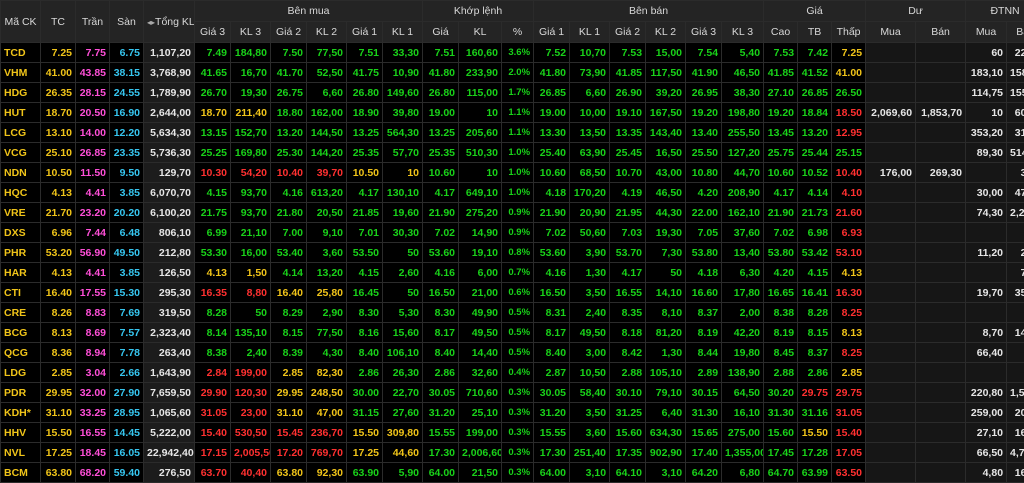 The height and width of the screenshot is (483, 1024). What do you see at coordinates (58, 22) in the screenshot?
I see `col-tc: TC` at bounding box center [58, 22].